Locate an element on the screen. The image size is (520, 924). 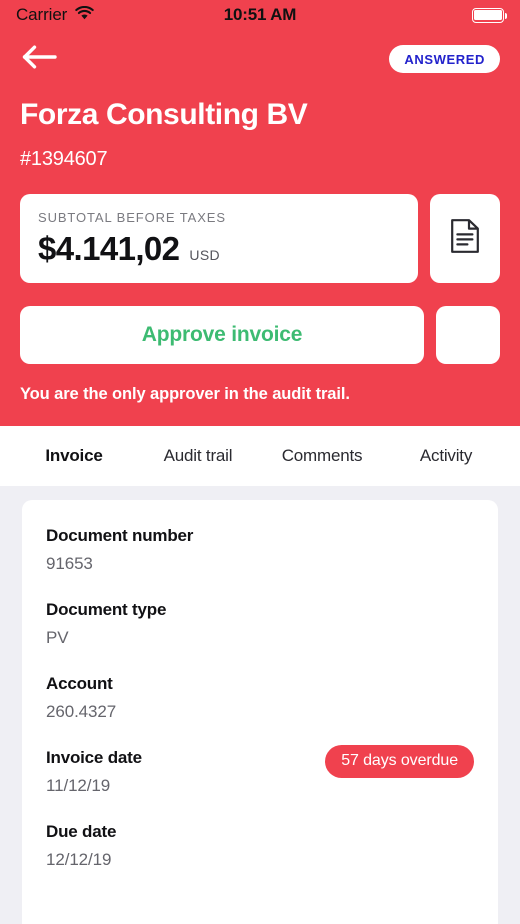
tab-audit-trail: Audit trail is located at coordinates (198, 456).